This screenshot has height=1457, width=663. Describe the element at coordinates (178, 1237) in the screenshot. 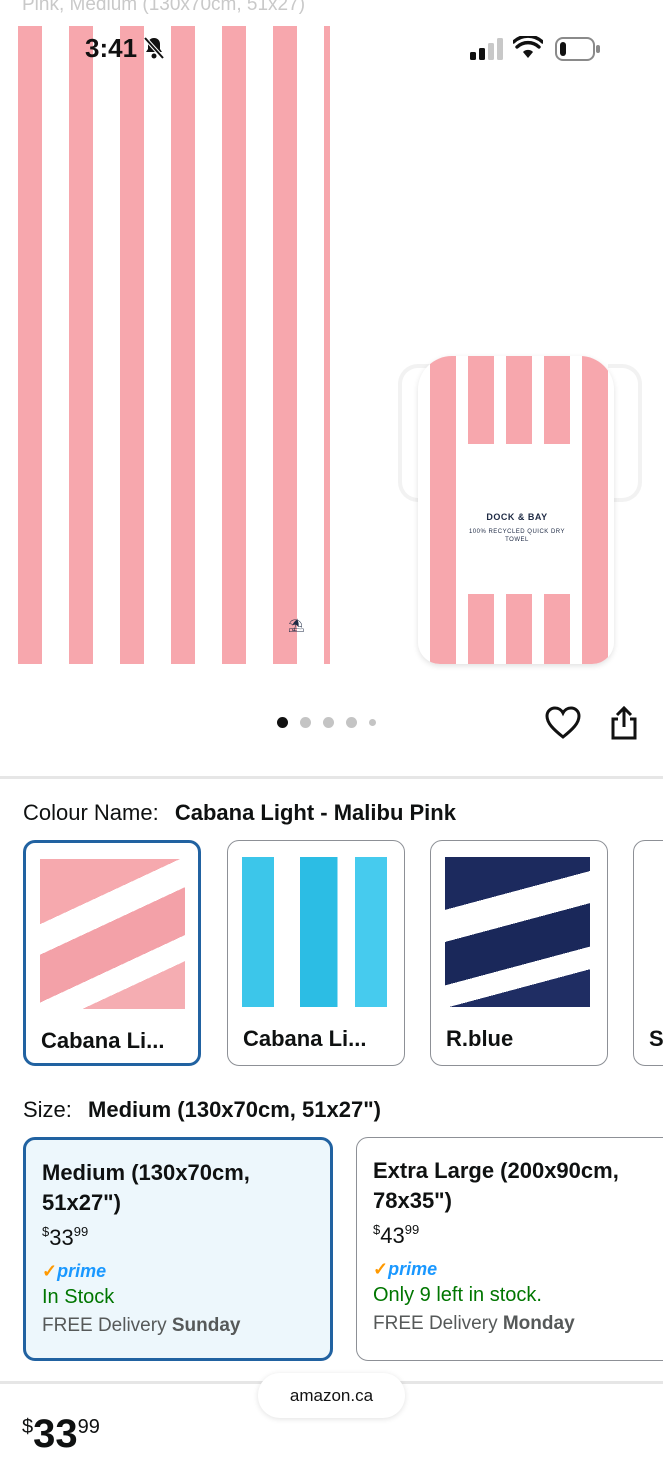

I see `size-option-price: $3399` at that location.